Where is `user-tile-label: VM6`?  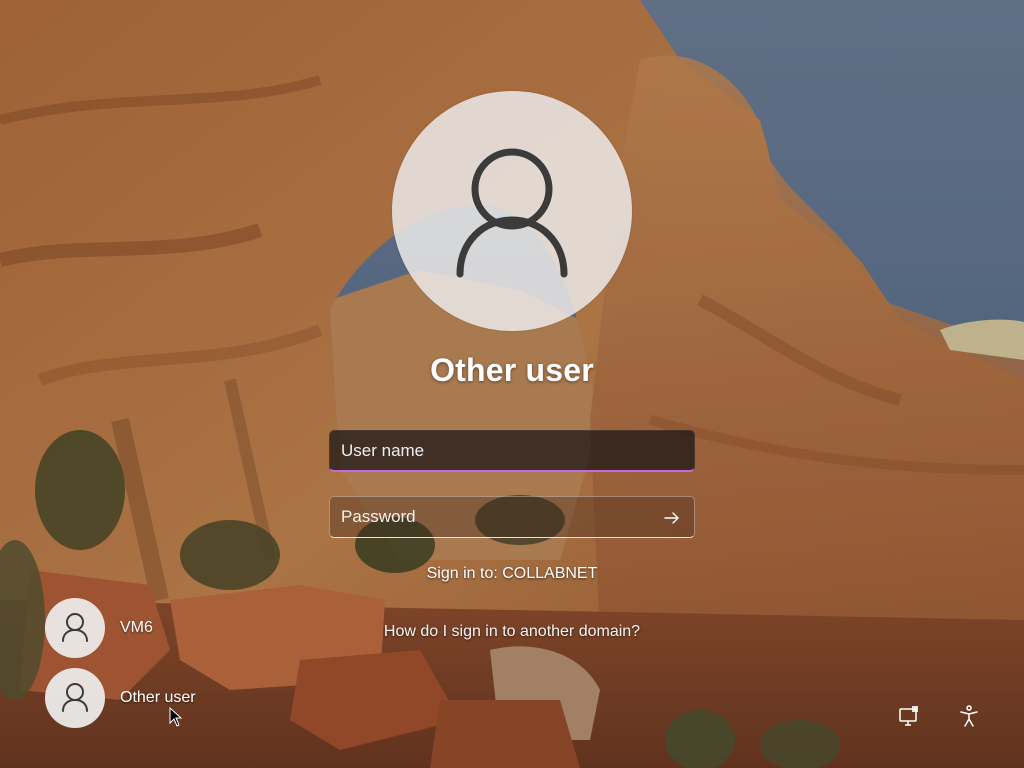 user-tile-label: VM6 is located at coordinates (136, 627).